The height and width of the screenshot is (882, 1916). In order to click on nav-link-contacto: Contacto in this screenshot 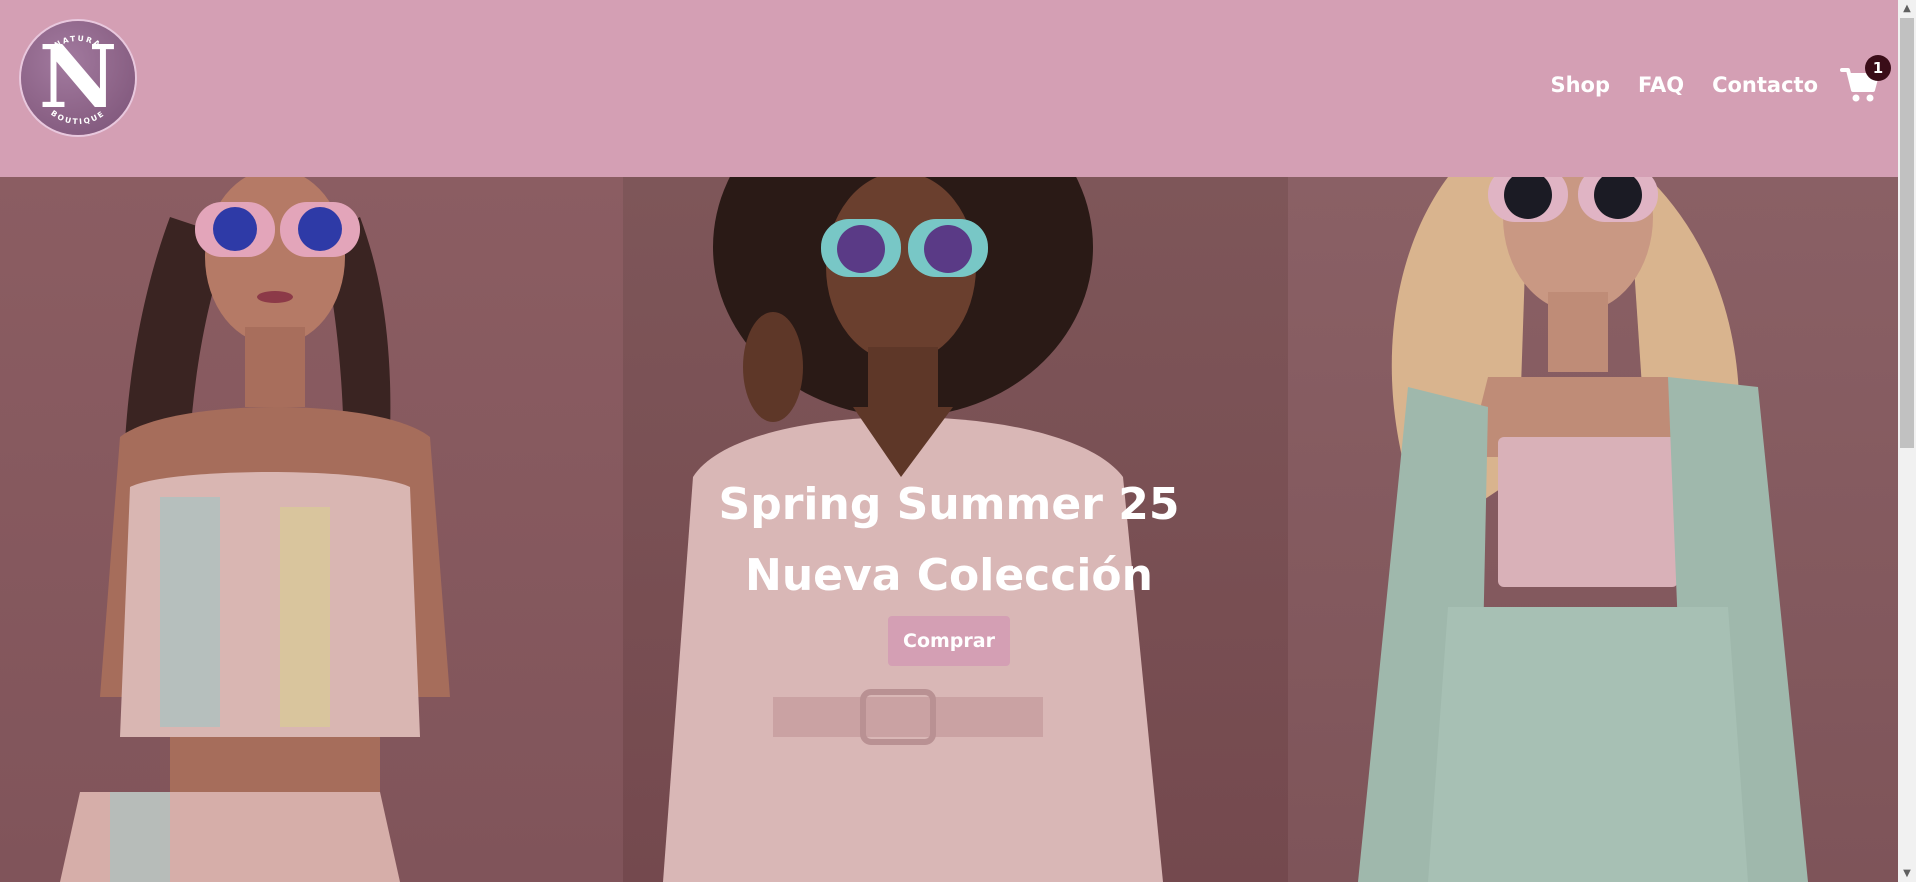, I will do `click(1765, 85)`.